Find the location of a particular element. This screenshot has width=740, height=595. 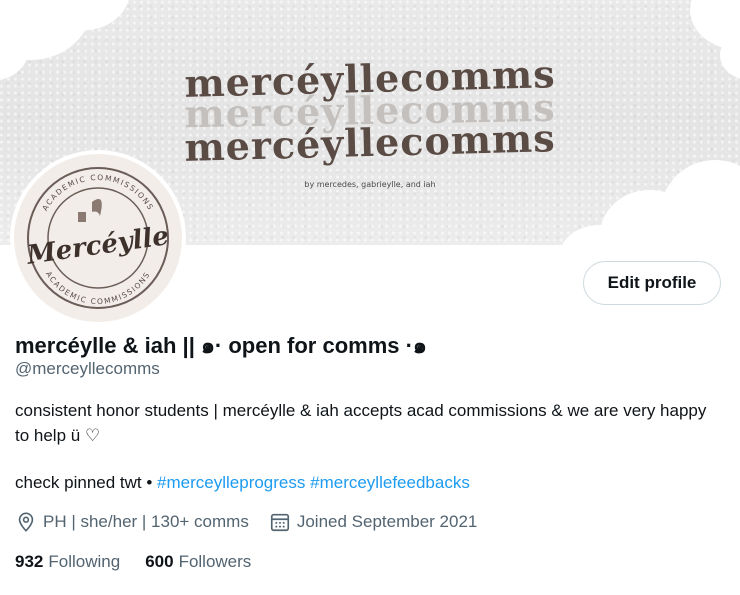

following-label: Following is located at coordinates (84, 561).